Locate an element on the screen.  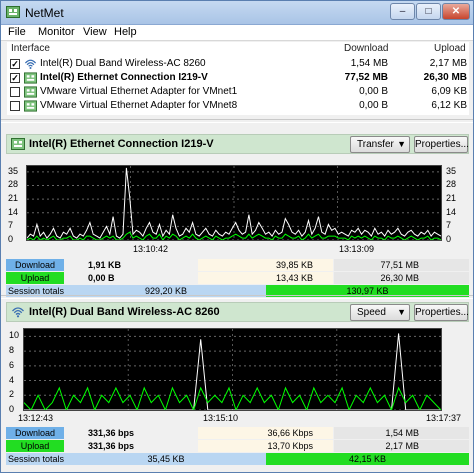
download-current-value: 331,36 bps is located at coordinates (111, 433).